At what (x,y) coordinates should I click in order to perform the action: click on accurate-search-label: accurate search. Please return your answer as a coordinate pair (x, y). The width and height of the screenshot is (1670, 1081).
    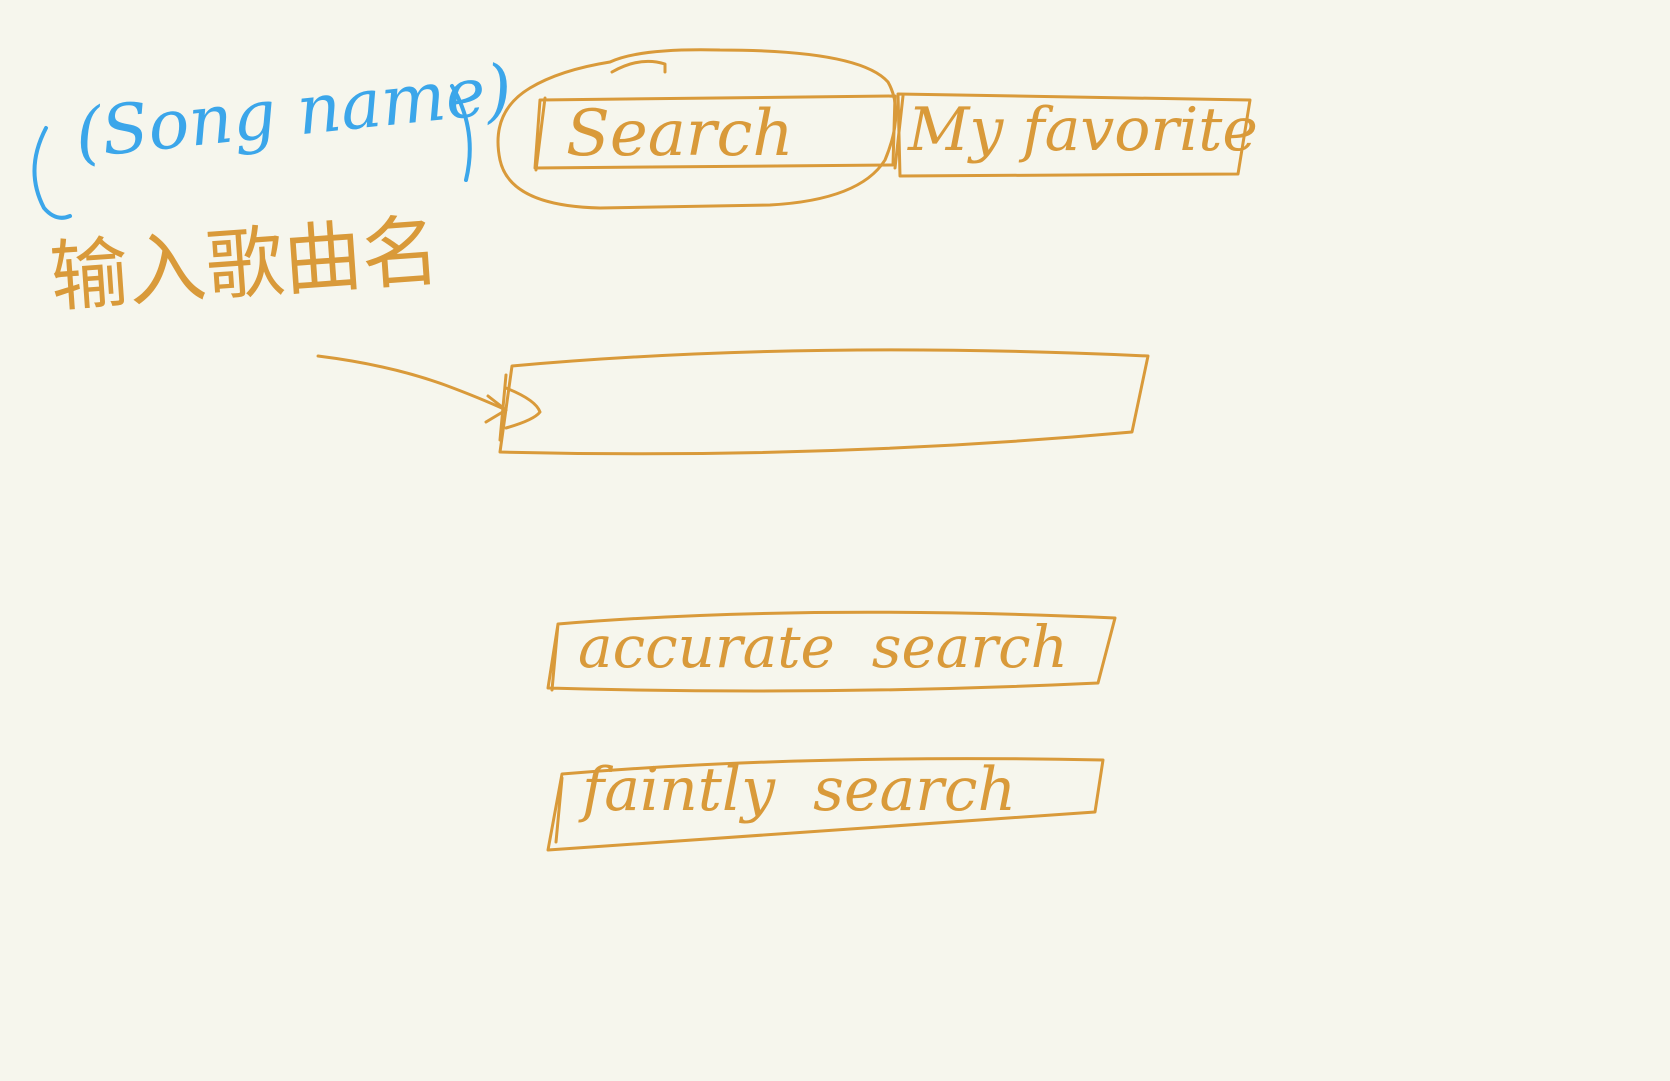
    Looking at the image, I should click on (823, 647).